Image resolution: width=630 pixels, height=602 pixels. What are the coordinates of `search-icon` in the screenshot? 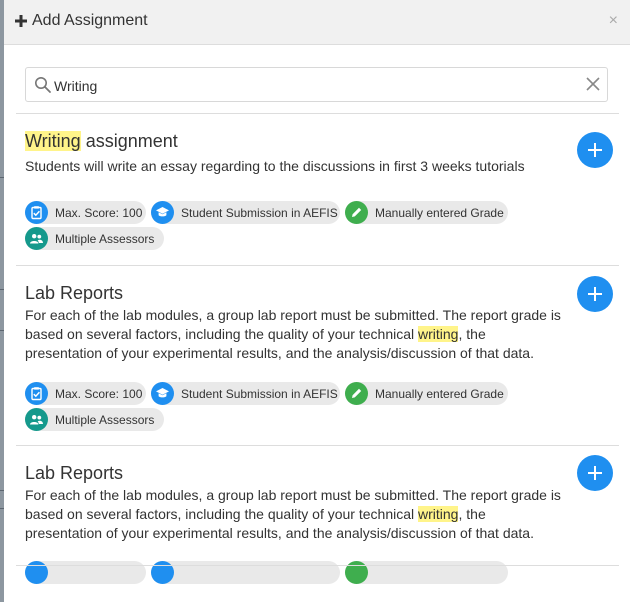 It's located at (43, 85).